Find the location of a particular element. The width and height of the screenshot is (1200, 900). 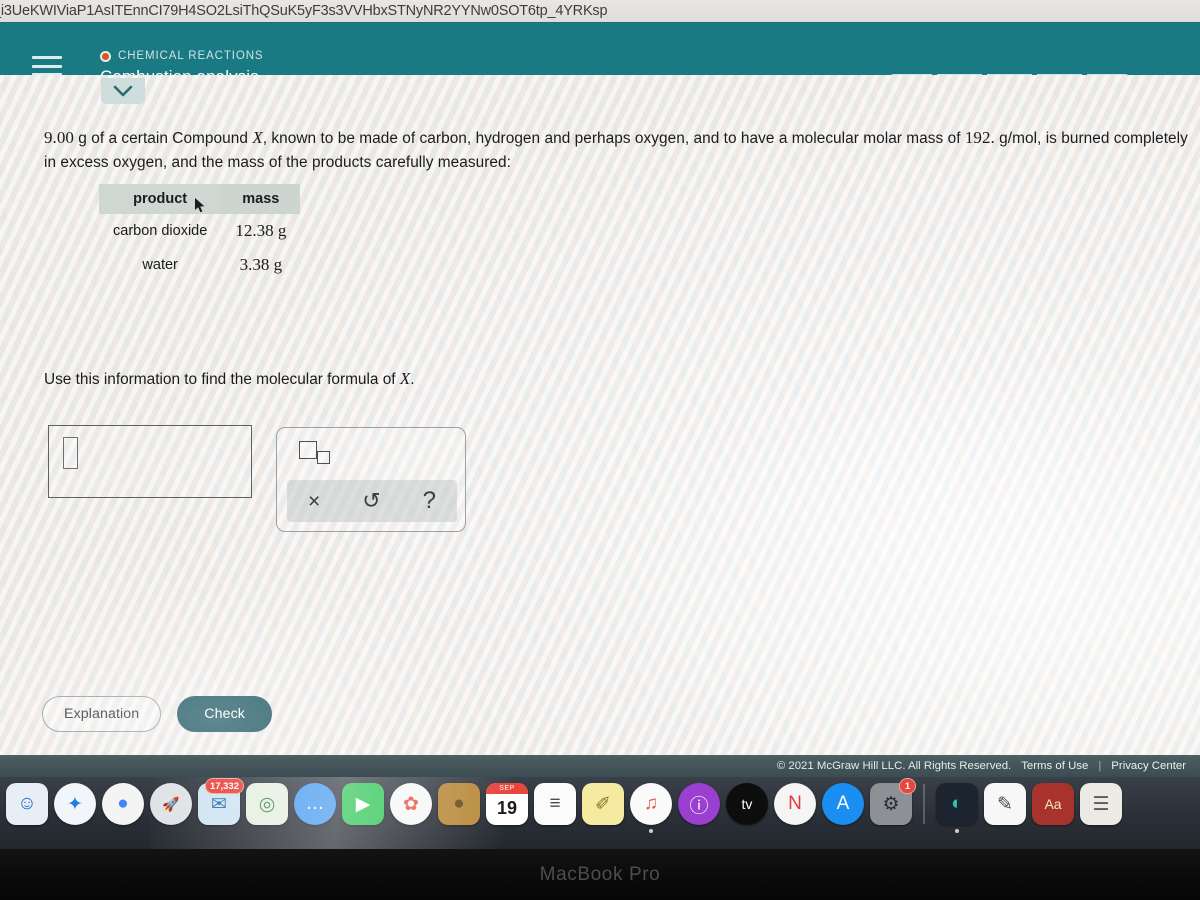

breadcrumb-label: CHEMICAL REACTIONS is located at coordinates (191, 56).